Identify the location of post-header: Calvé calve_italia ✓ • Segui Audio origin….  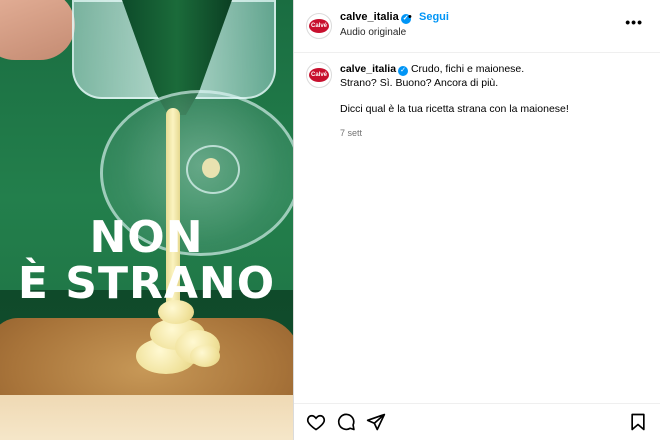
(477, 26).